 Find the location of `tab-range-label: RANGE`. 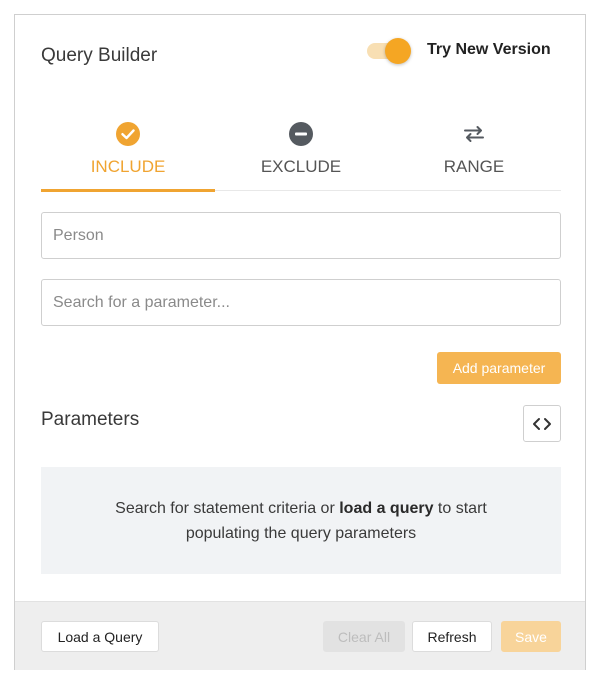

tab-range-label: RANGE is located at coordinates (474, 166).